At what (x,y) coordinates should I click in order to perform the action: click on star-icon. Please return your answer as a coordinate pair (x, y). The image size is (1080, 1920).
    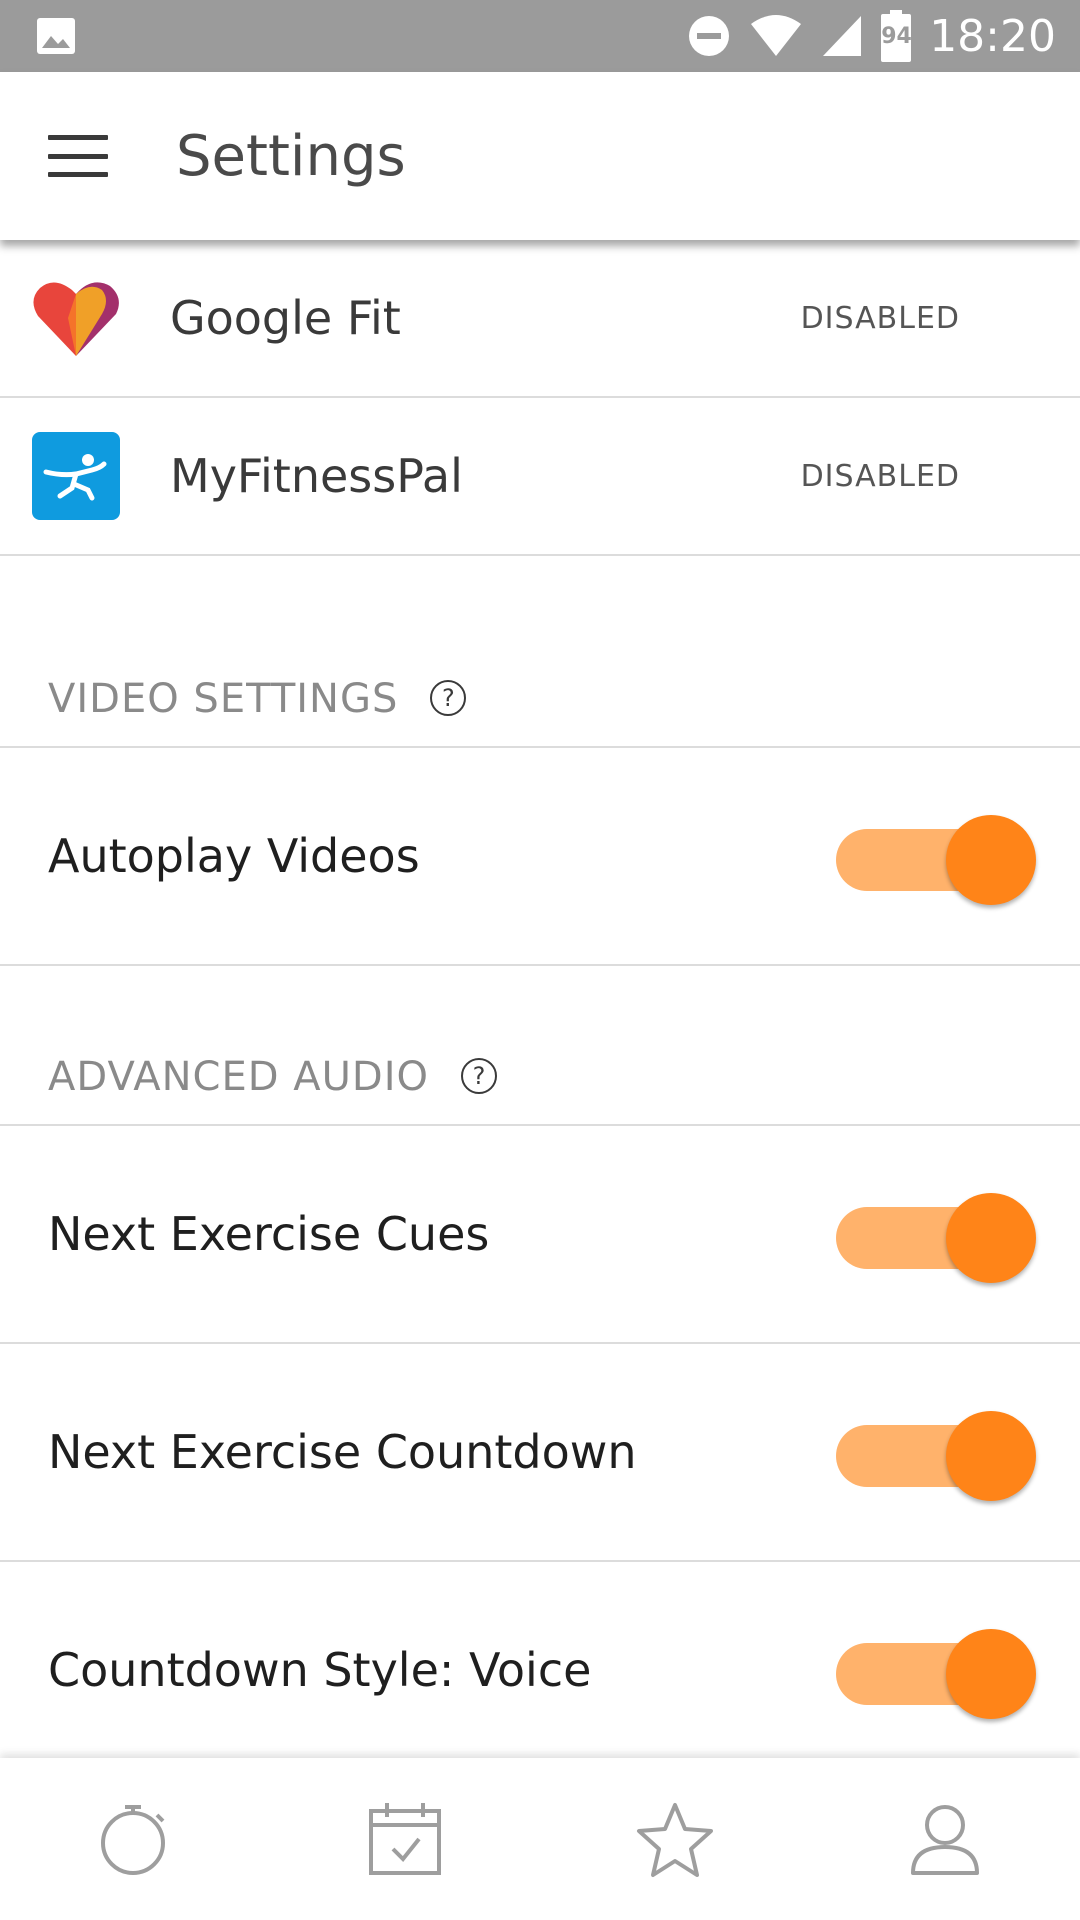
    Looking at the image, I should click on (675, 1840).